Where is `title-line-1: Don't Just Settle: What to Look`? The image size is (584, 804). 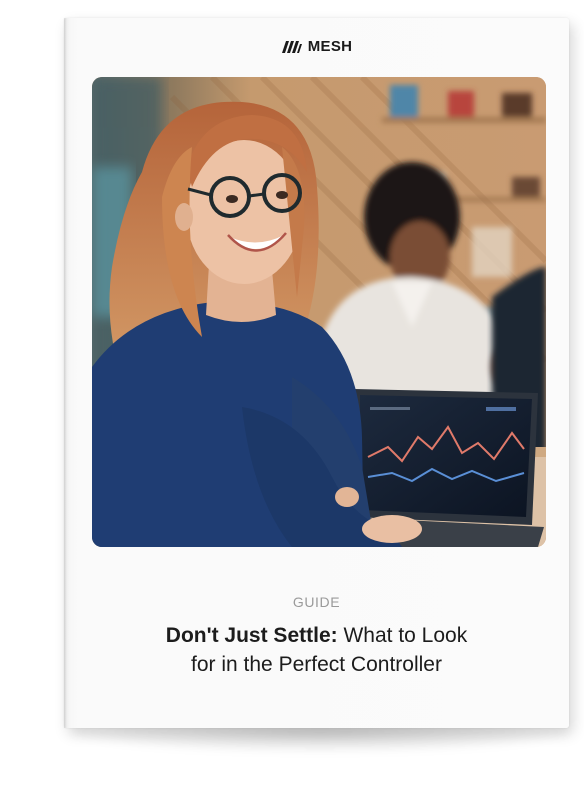
title-line-1: Don't Just Settle: What to Look is located at coordinates (316, 635).